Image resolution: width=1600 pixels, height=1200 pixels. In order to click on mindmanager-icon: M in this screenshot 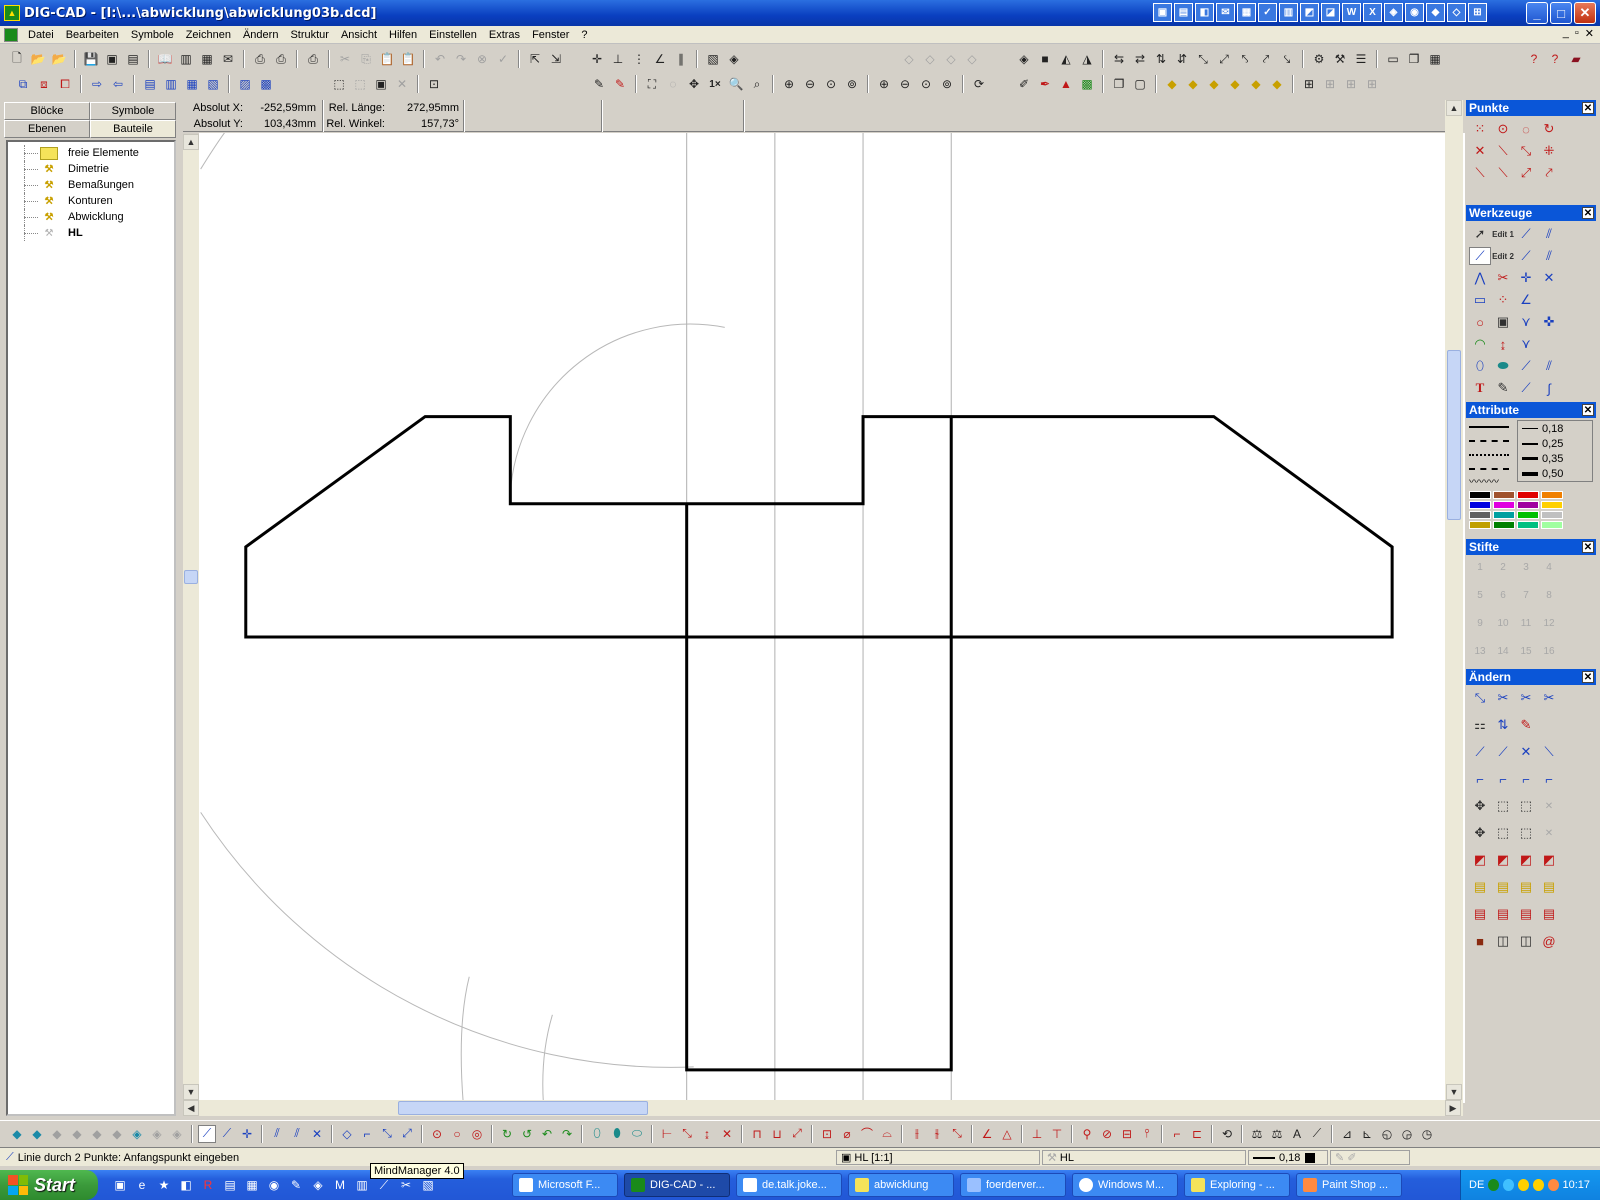, I will do `click(340, 1185)`.